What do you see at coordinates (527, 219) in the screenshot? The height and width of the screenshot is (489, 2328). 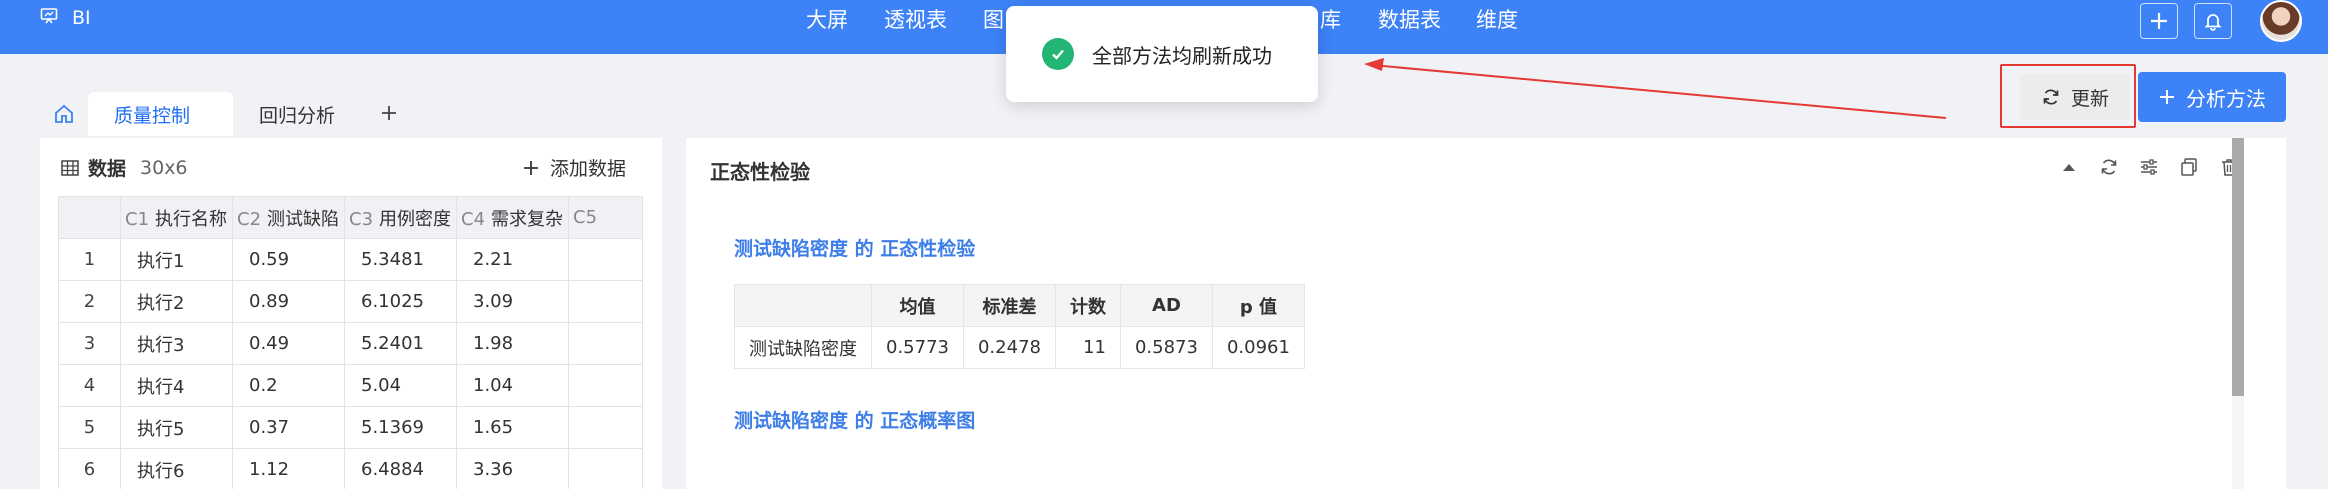 I see `column-name: 需求复杂` at bounding box center [527, 219].